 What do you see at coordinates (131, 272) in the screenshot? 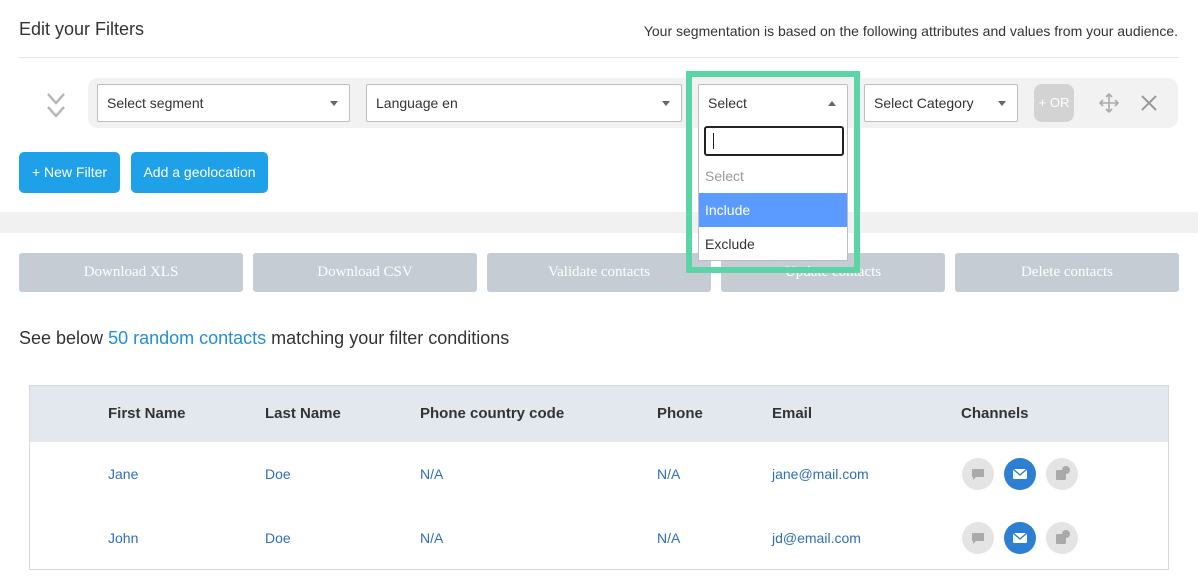
I see `download-xls-button: Download XLS` at bounding box center [131, 272].